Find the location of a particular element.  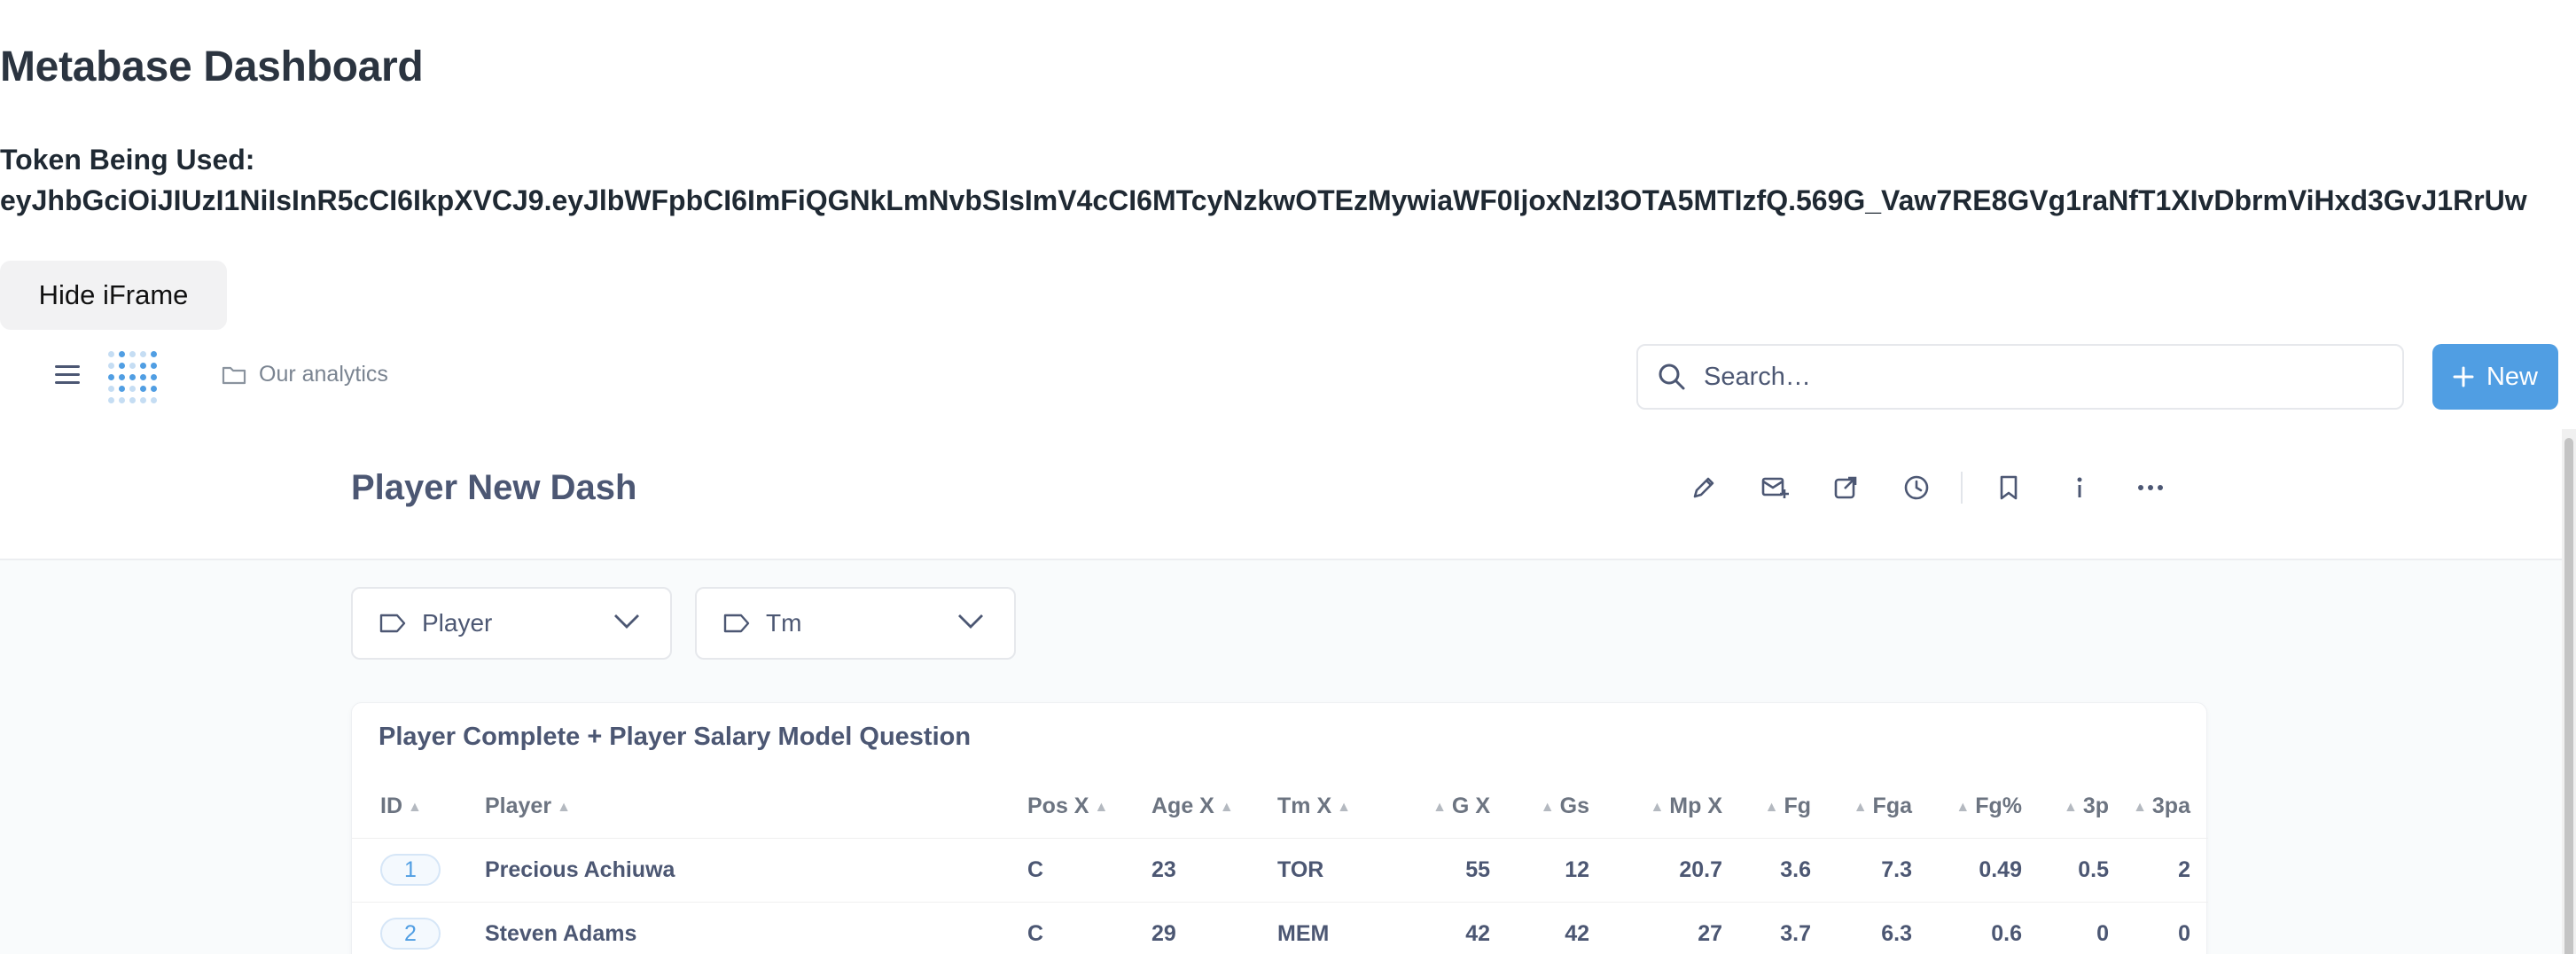

scrollbar is located at coordinates (2569, 691).